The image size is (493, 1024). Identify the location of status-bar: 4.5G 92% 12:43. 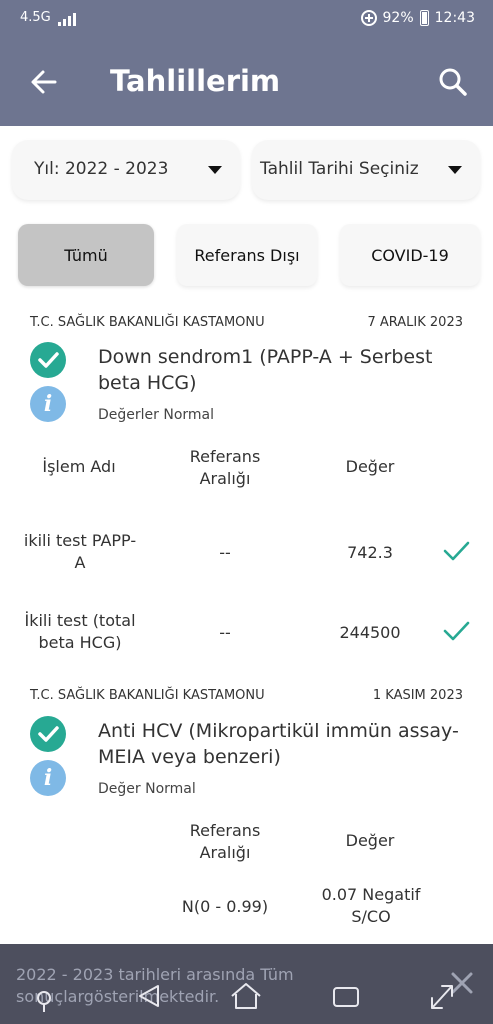
(246, 20).